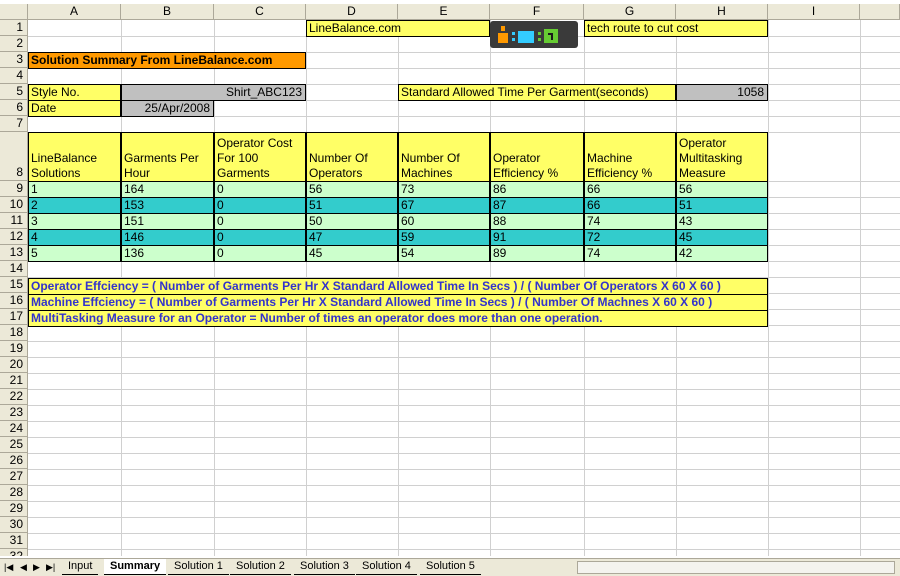 The width and height of the screenshot is (900, 576). I want to click on row-header-15: 15, so click(14, 285).